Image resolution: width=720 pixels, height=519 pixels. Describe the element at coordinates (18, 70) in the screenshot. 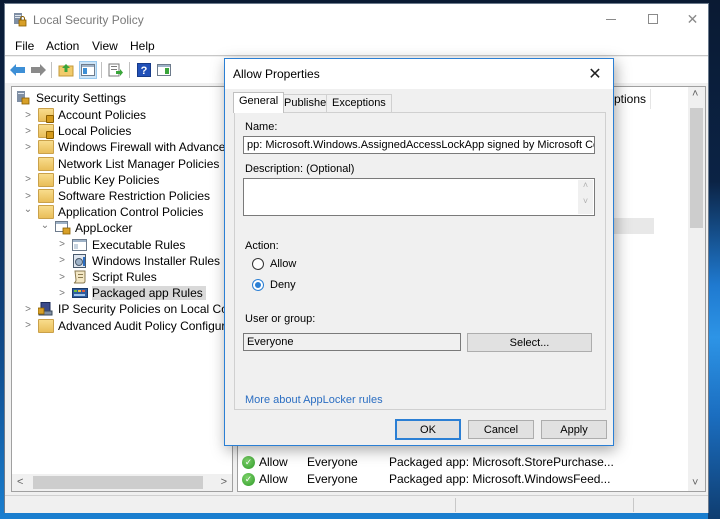

I see `back-button` at that location.